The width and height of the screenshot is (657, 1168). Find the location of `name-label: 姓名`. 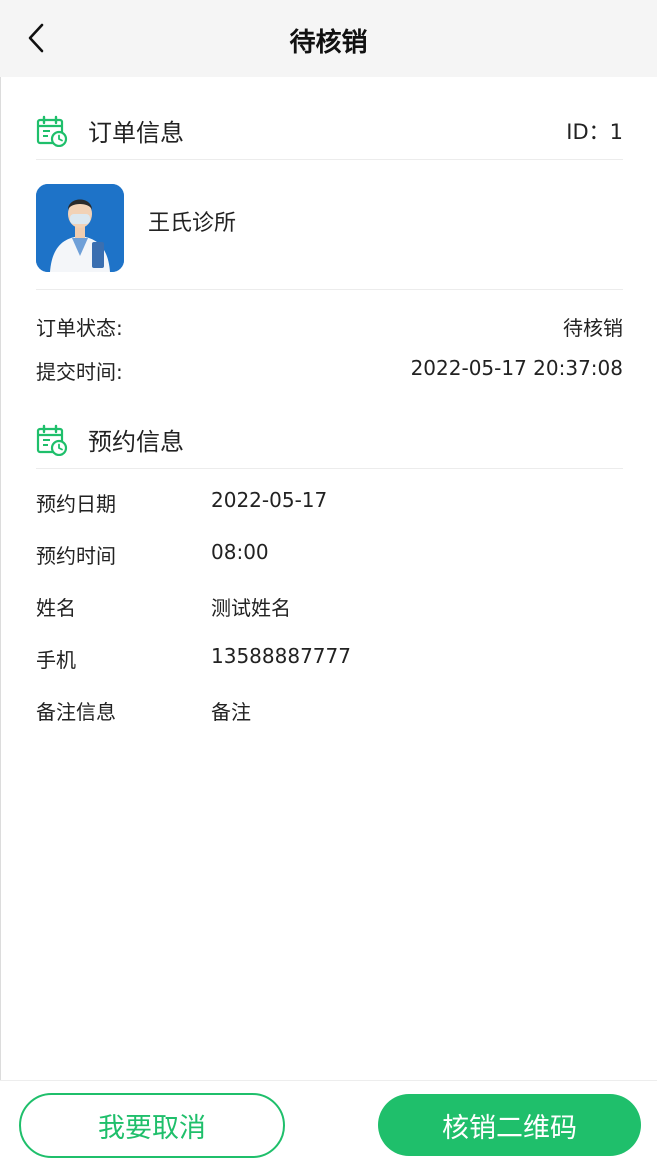

name-label: 姓名 is located at coordinates (56, 608).